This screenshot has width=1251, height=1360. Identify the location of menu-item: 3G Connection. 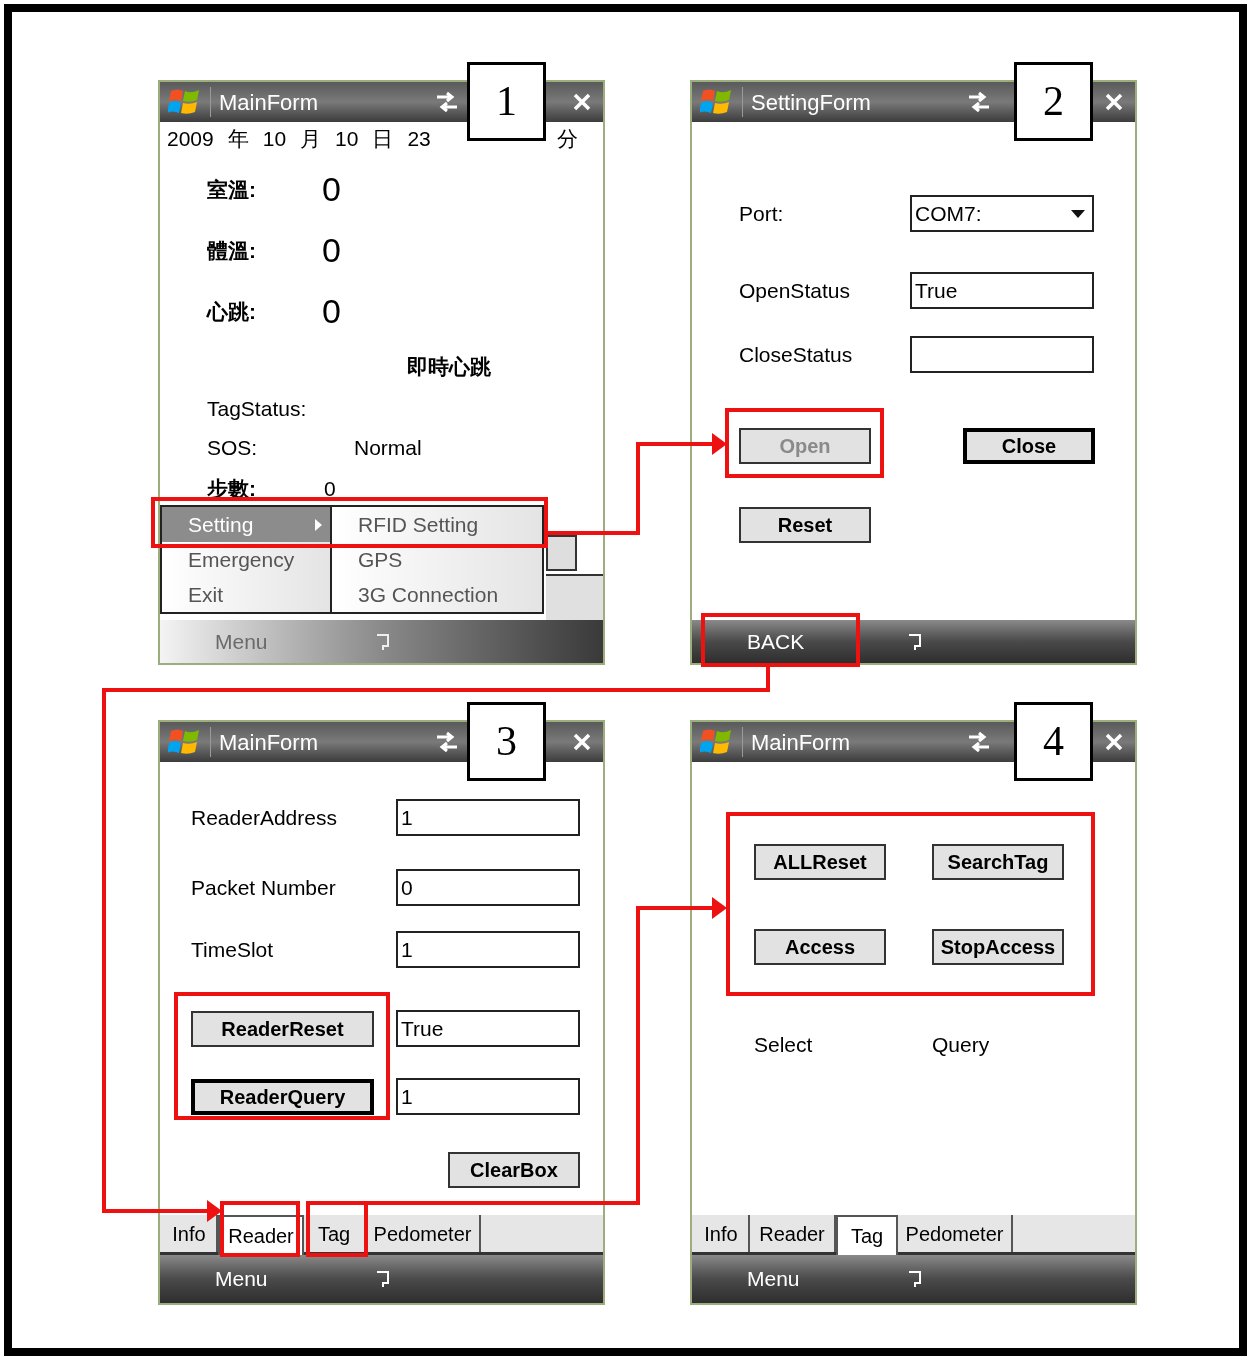
(437, 594).